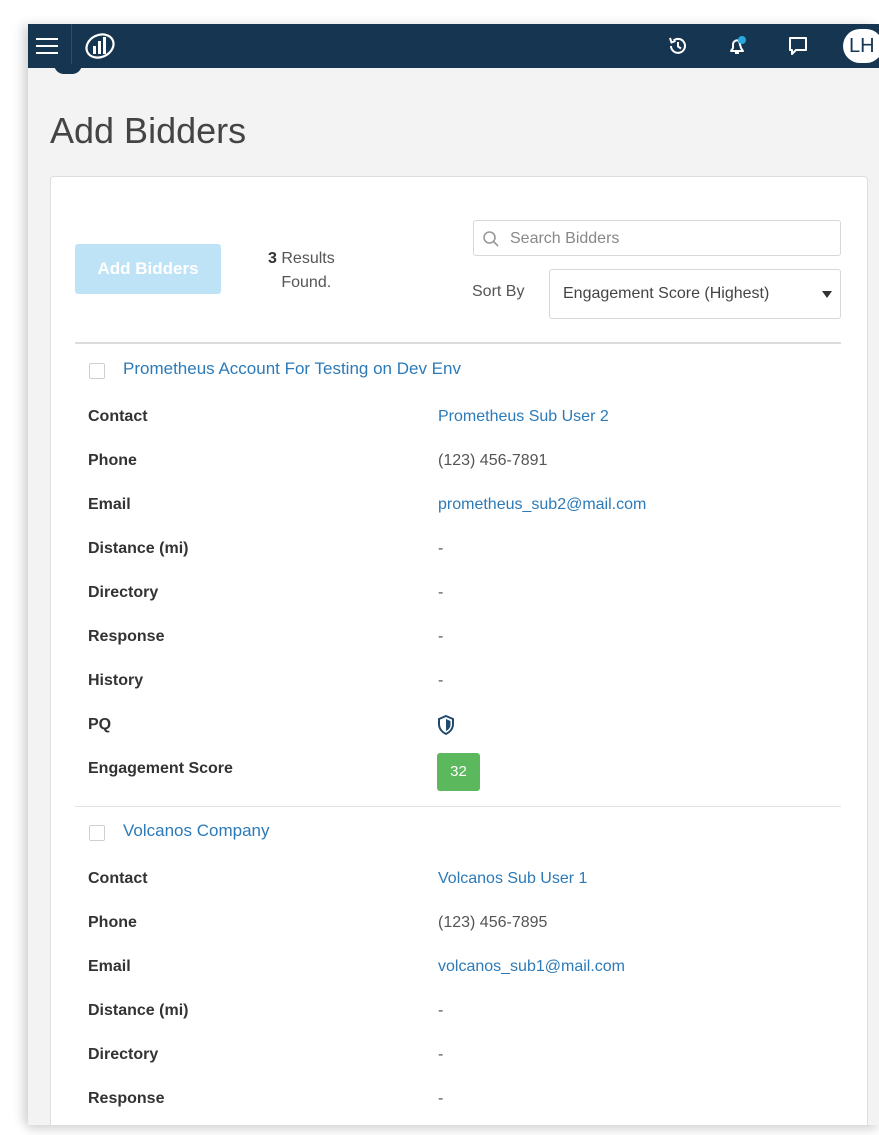  What do you see at coordinates (47, 46) in the screenshot?
I see `hamburger-icon` at bounding box center [47, 46].